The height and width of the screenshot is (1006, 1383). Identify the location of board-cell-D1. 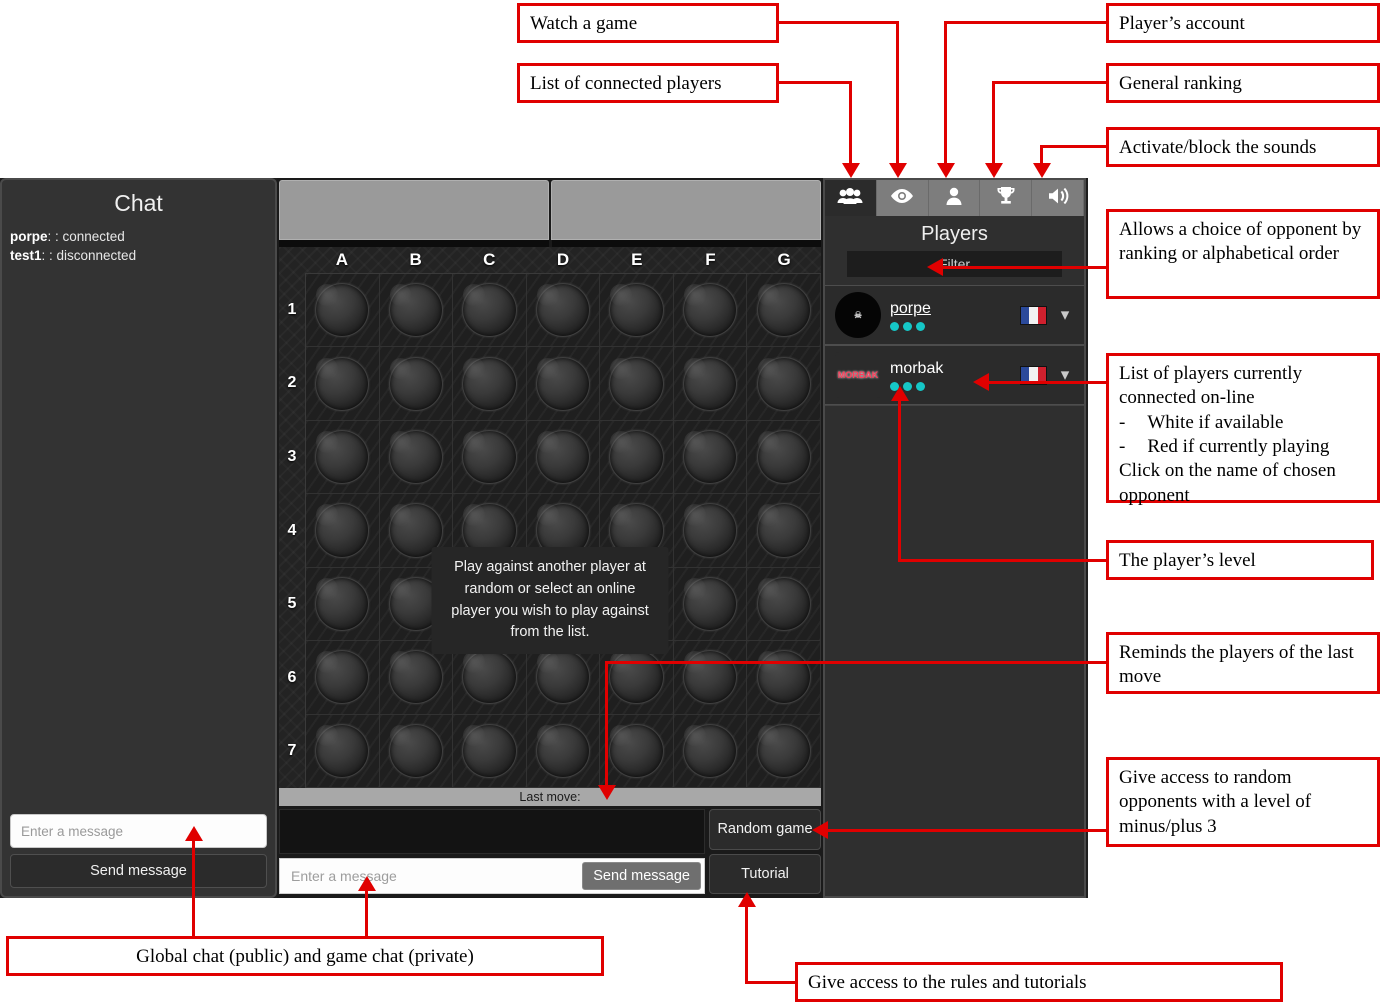
(563, 311).